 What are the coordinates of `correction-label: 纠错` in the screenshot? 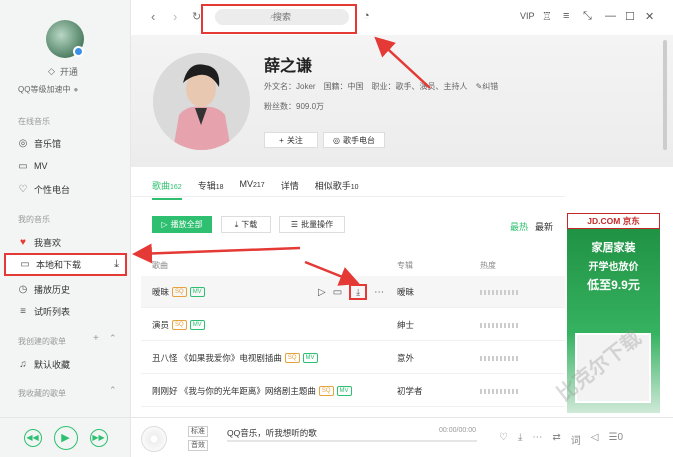 It's located at (490, 86).